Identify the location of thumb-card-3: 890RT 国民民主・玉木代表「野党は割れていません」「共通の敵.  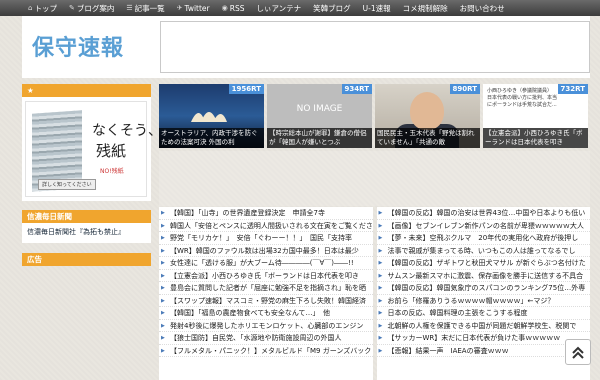
(427, 116).